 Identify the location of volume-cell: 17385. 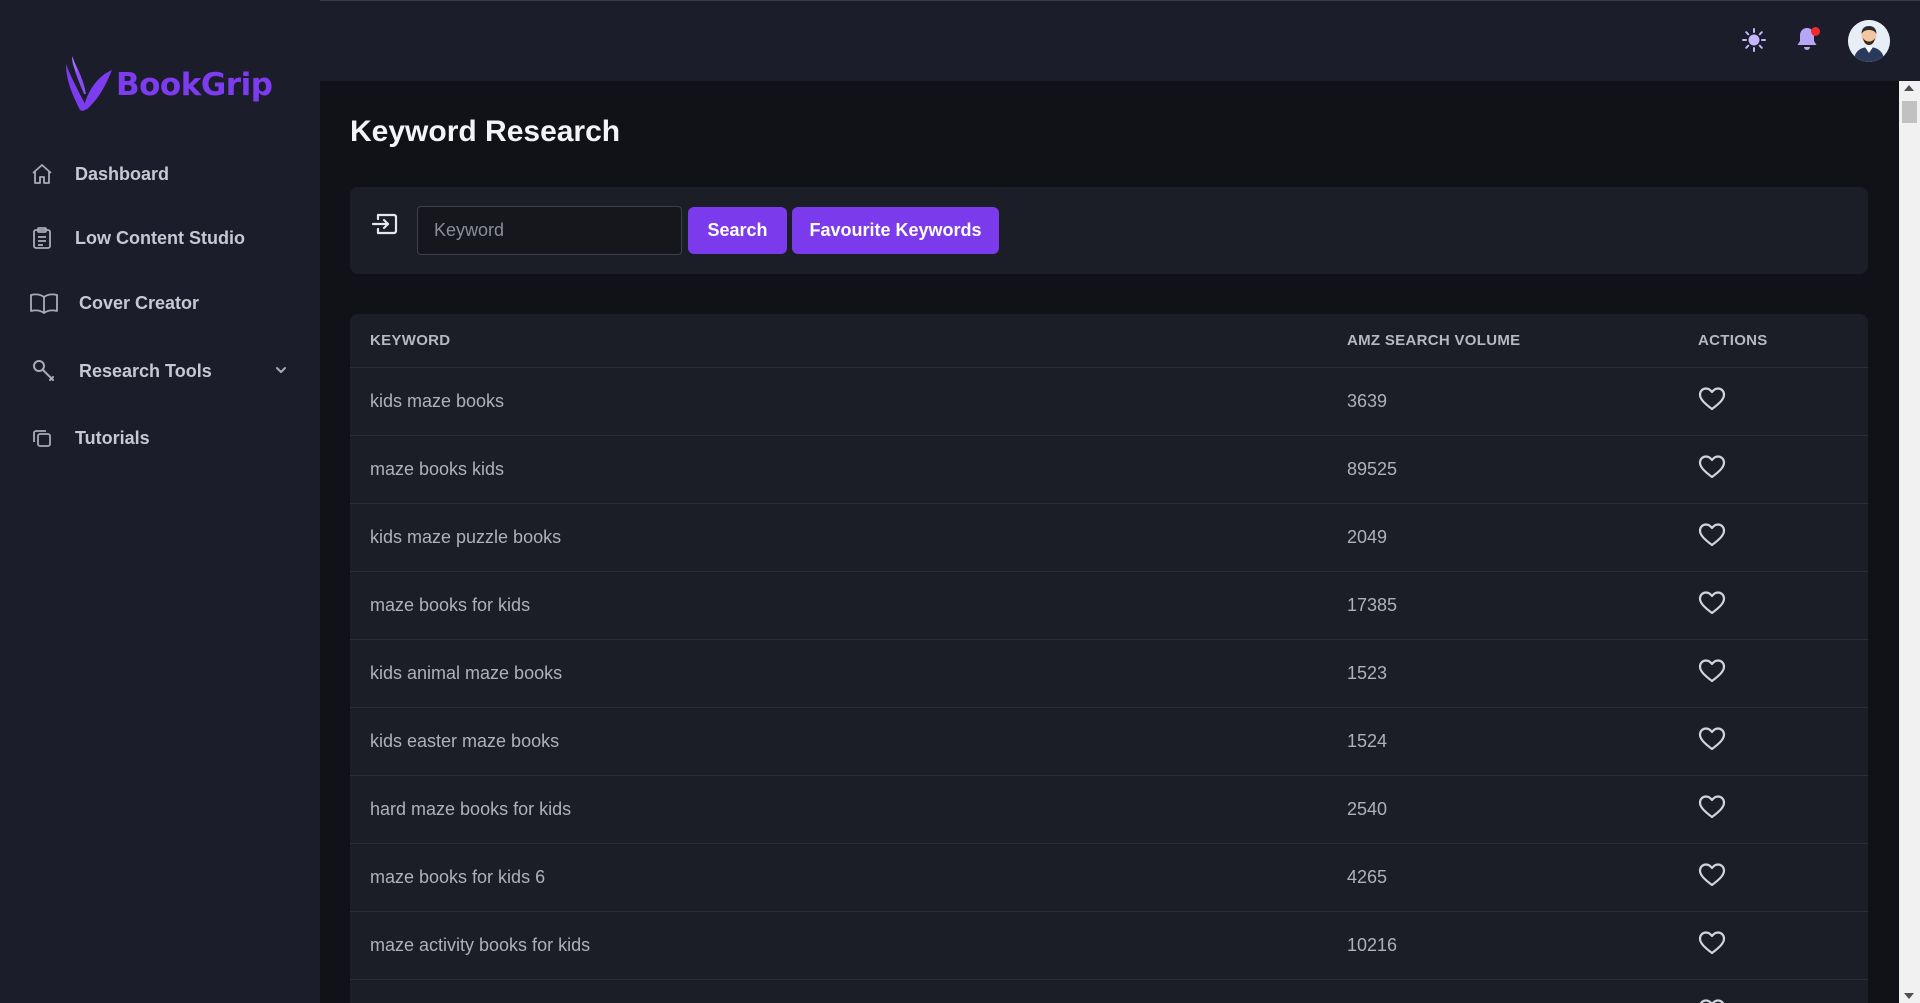
(1372, 605).